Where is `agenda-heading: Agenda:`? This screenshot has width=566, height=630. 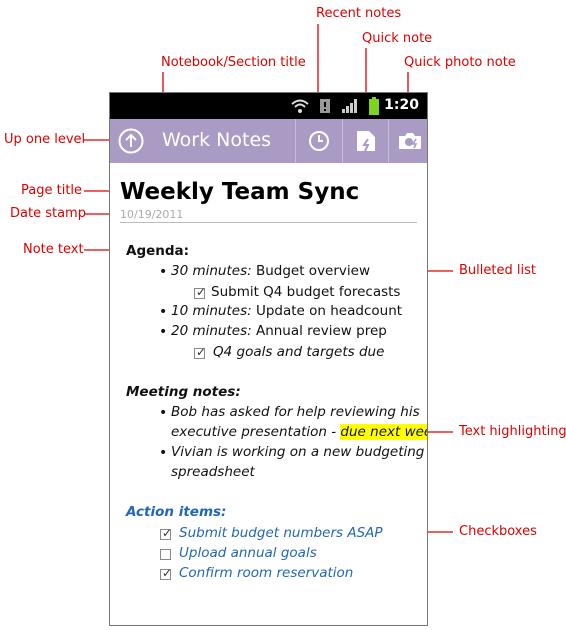 agenda-heading: Agenda: is located at coordinates (158, 251).